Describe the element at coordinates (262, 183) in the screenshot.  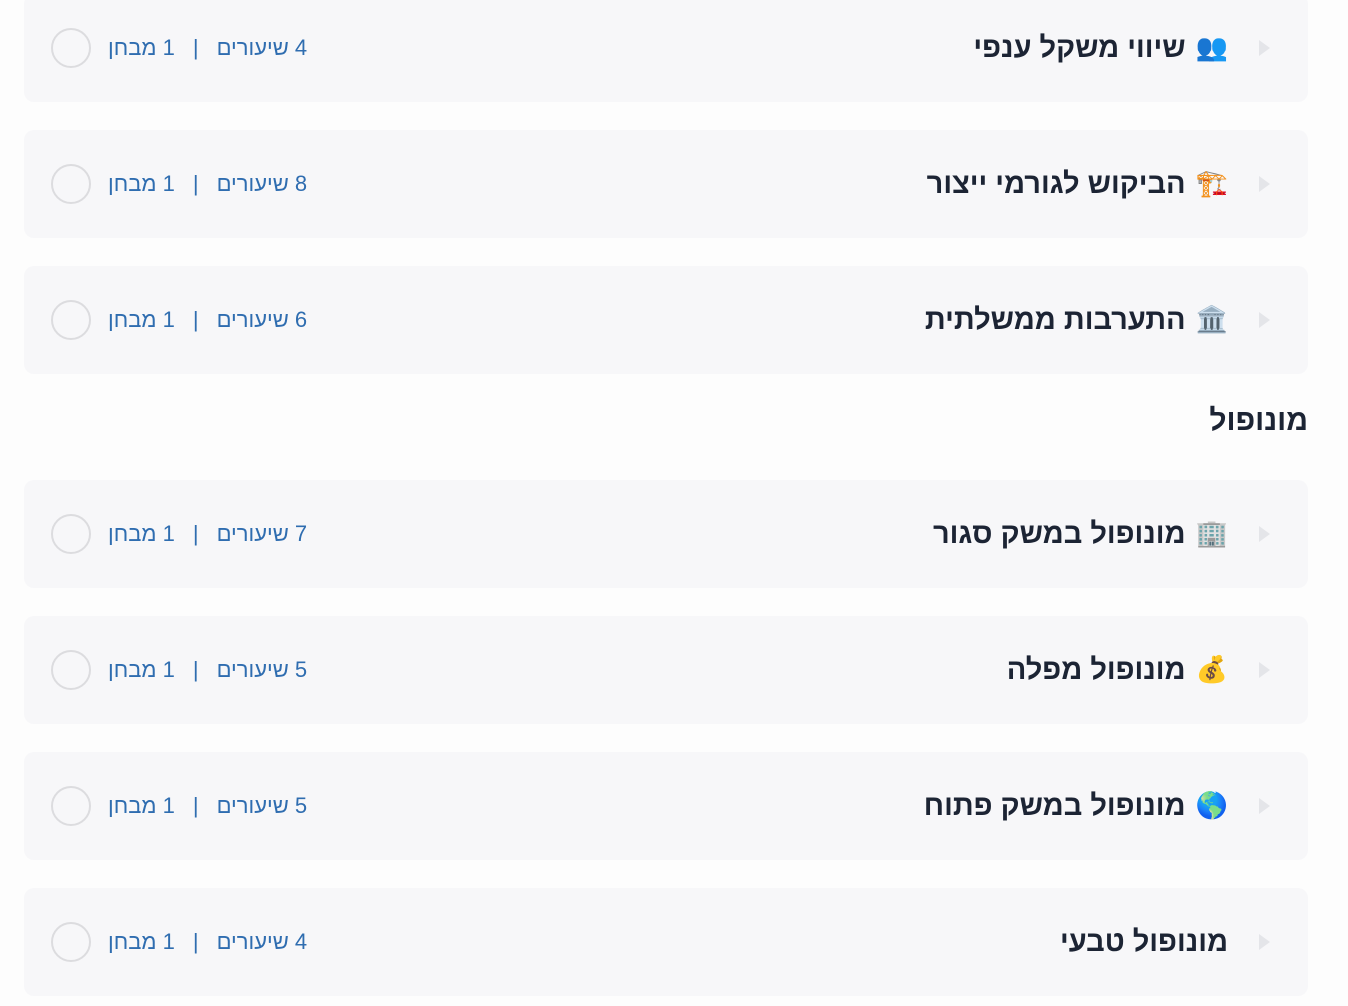
I see `lessons-count: 8 שיעורים` at that location.